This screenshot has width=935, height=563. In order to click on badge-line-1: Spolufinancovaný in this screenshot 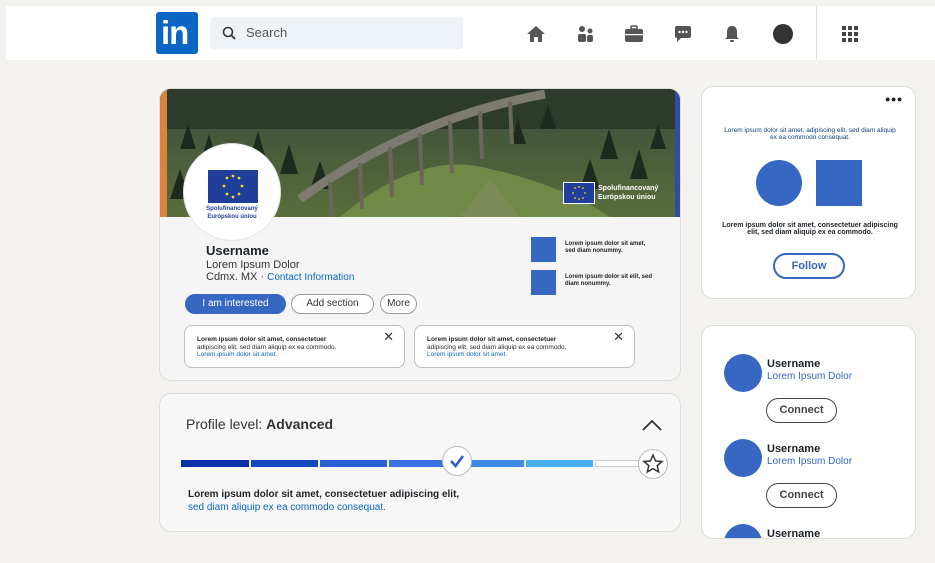, I will do `click(628, 188)`.